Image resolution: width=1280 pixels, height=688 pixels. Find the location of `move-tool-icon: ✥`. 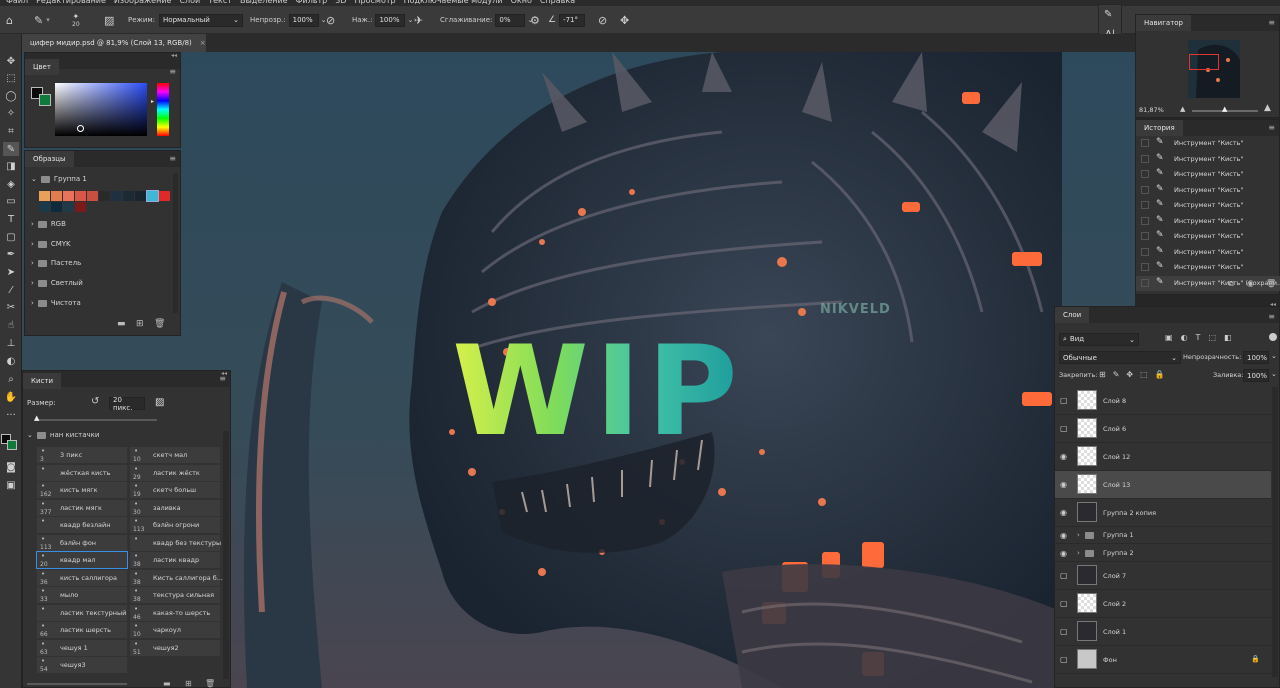

move-tool-icon: ✥ is located at coordinates (11, 61).